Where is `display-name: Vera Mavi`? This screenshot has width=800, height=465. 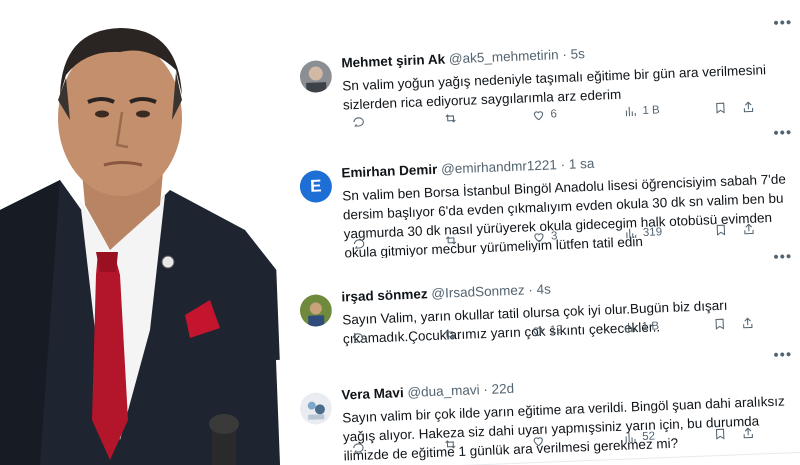
display-name: Vera Mavi is located at coordinates (372, 393).